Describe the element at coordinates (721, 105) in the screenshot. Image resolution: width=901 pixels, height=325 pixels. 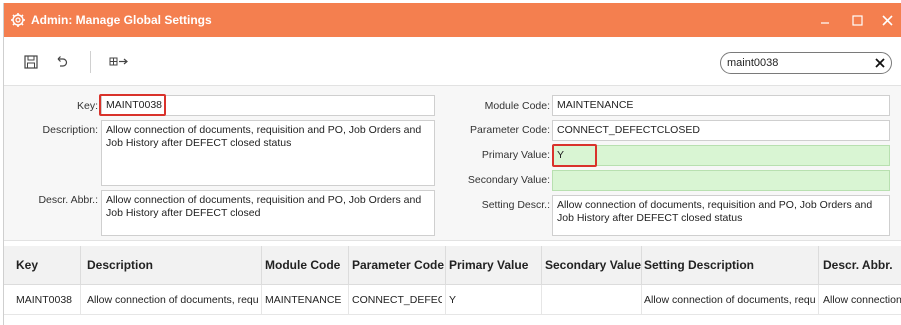
I see `module-code-field: MAINTENANCE` at that location.